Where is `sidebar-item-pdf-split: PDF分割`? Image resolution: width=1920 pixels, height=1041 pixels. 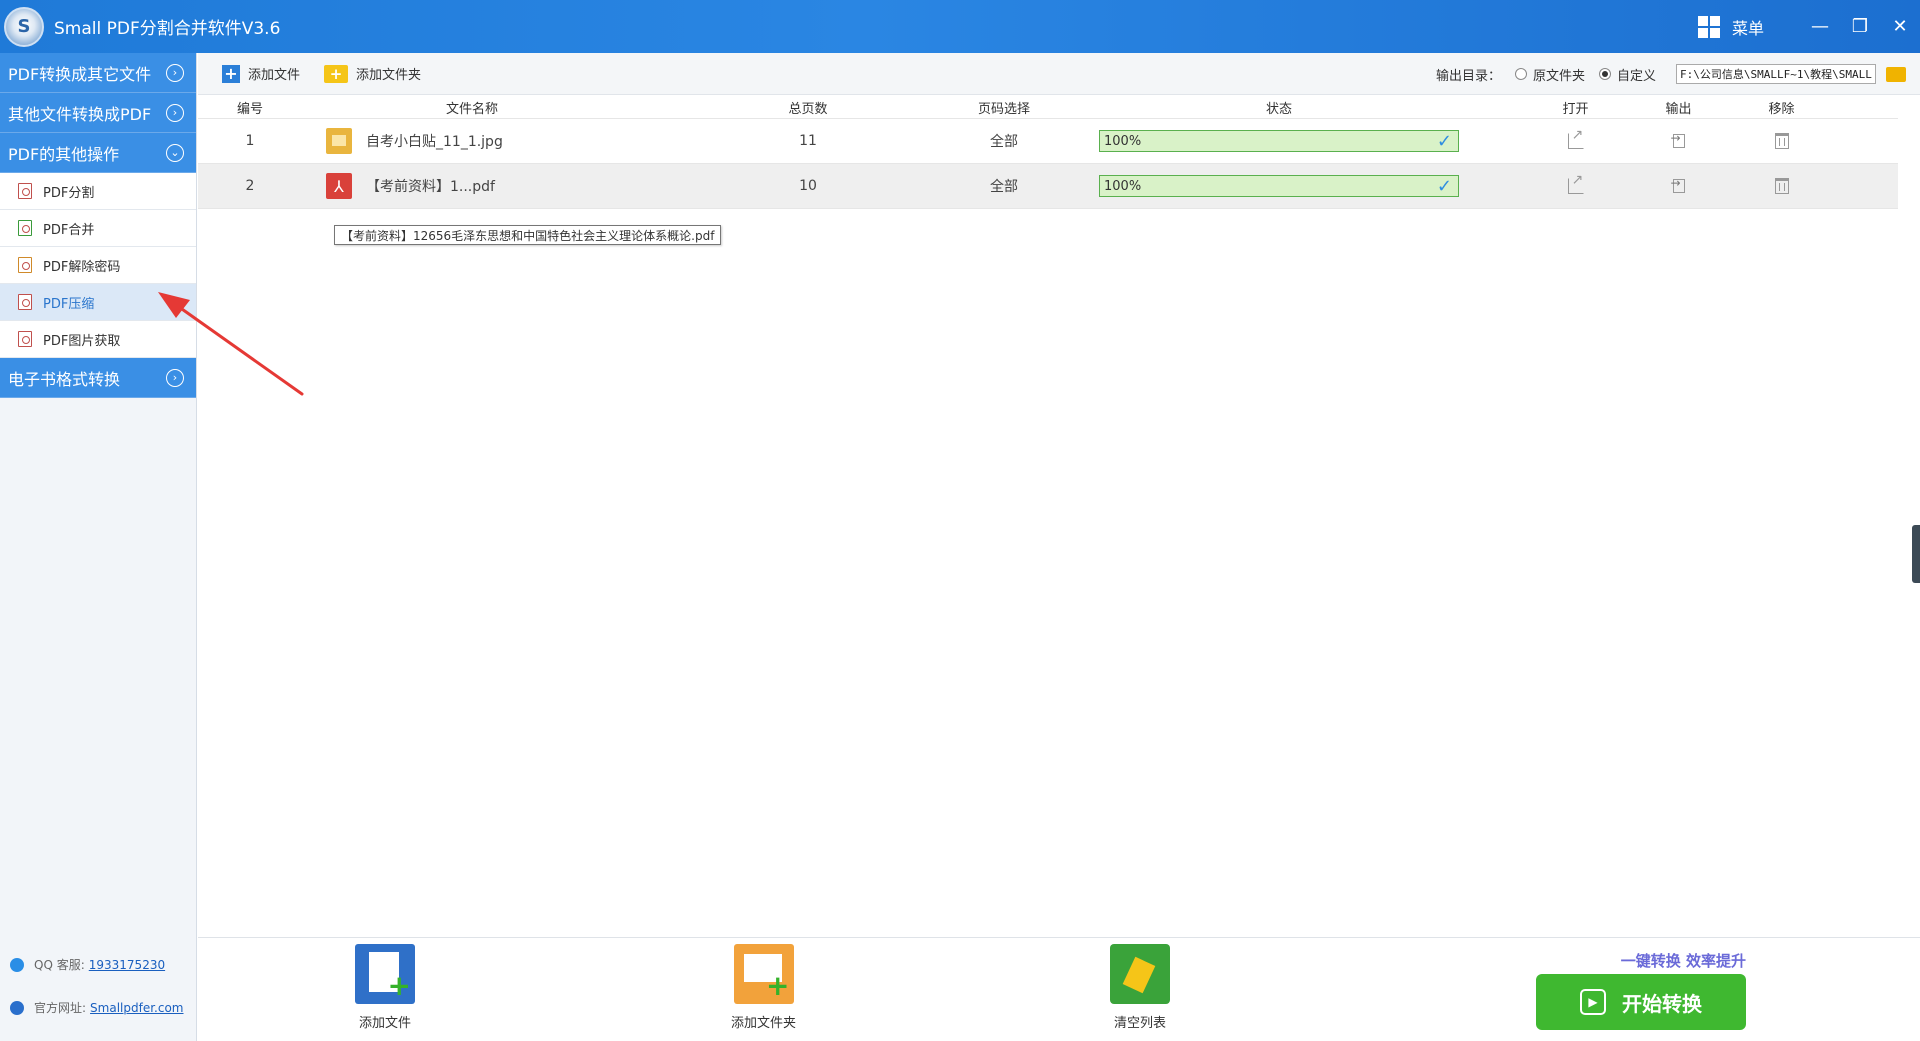
sidebar-item-pdf-split: PDF分割 is located at coordinates (98, 191).